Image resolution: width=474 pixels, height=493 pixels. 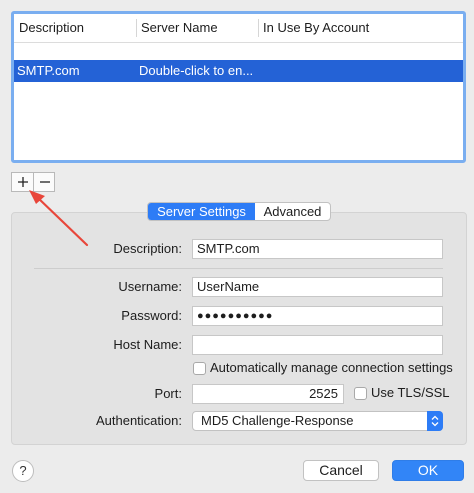 I want to click on minus-icon, so click(x=44, y=182).